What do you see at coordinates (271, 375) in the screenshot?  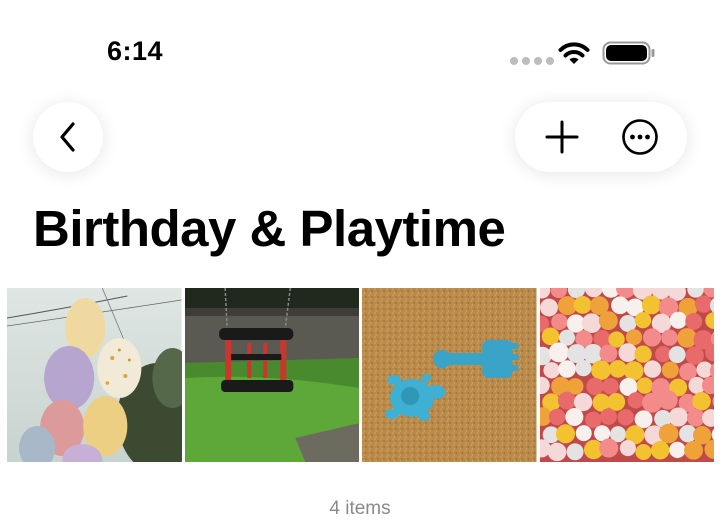 I see `swing-photo` at bounding box center [271, 375].